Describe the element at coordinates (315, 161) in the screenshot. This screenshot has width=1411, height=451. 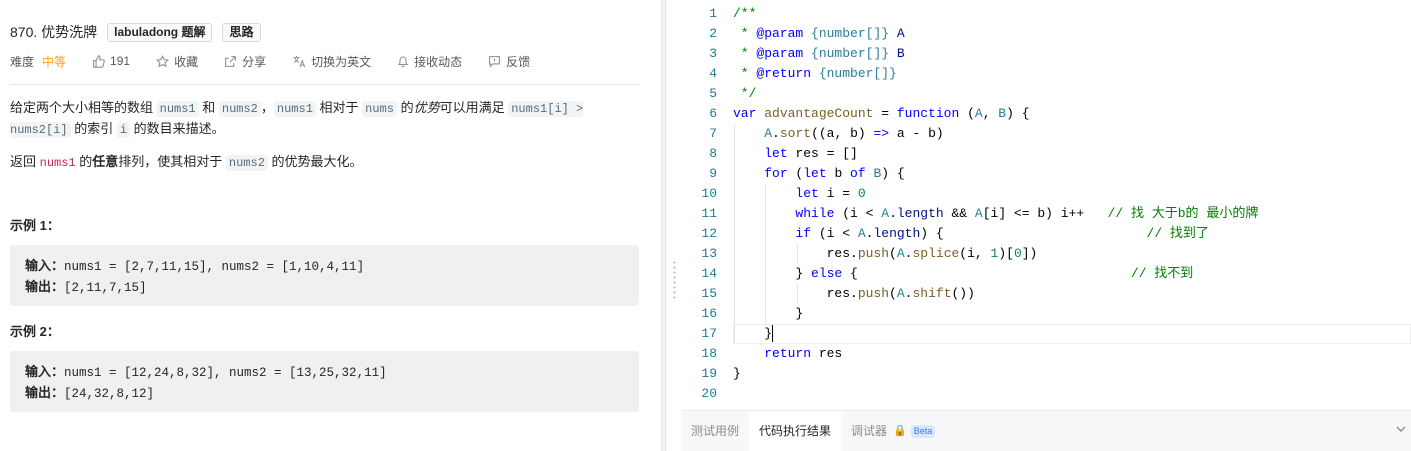
I see `desc-text: 的优势最大化。` at that location.